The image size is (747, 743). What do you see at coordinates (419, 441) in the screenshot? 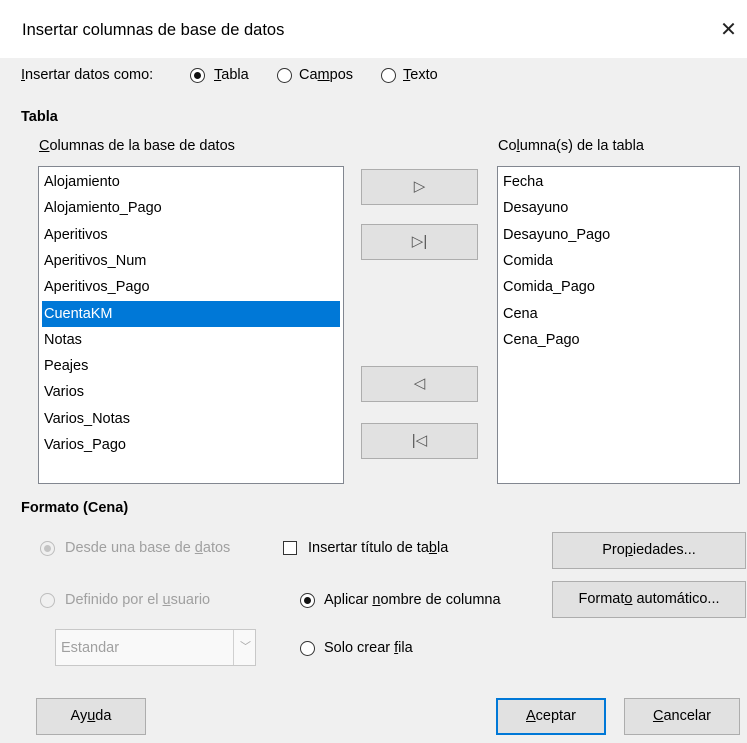
I see `remove-all-columns-button: |◁` at bounding box center [419, 441].